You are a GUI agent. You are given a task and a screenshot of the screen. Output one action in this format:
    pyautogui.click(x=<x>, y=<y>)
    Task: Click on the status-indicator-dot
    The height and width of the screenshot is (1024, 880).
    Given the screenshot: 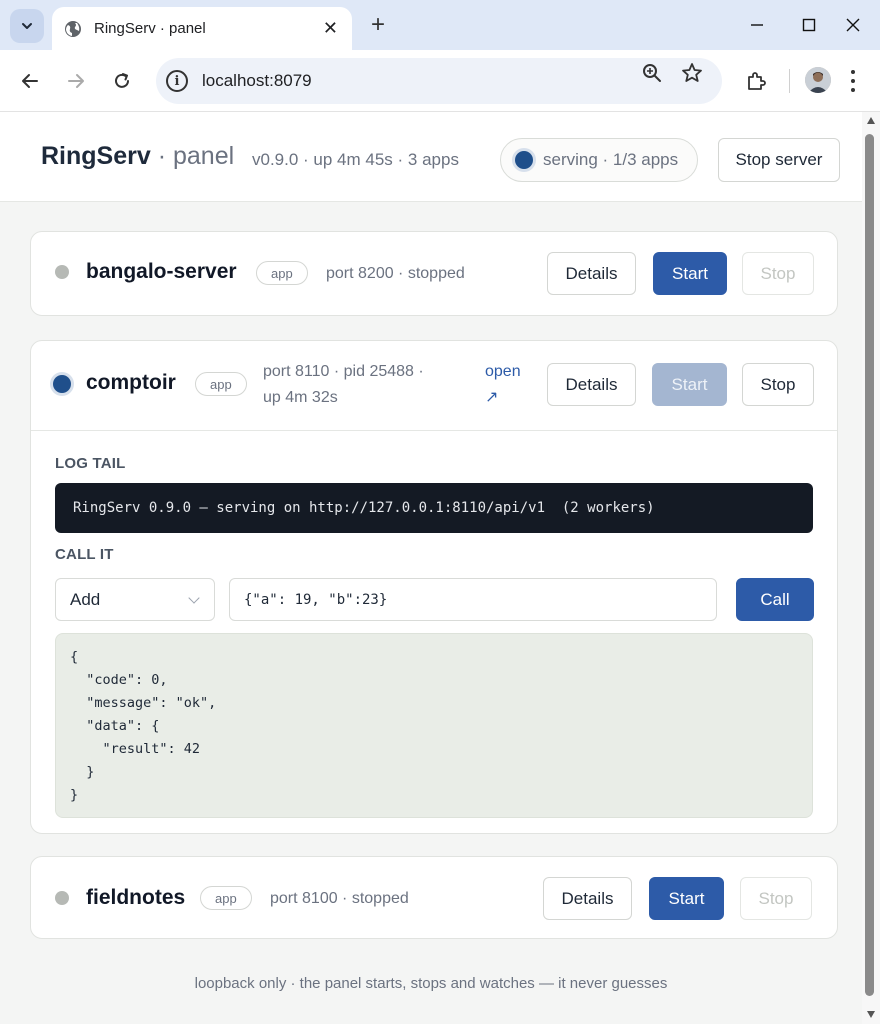 What is the action you would take?
    pyautogui.click(x=524, y=160)
    